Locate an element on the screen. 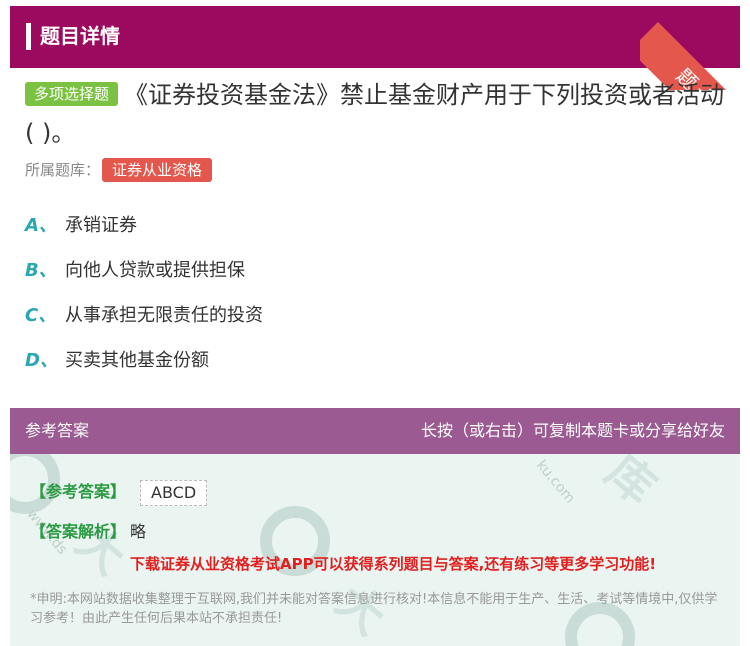  option-a: A、 承销证券 is located at coordinates (144, 233).